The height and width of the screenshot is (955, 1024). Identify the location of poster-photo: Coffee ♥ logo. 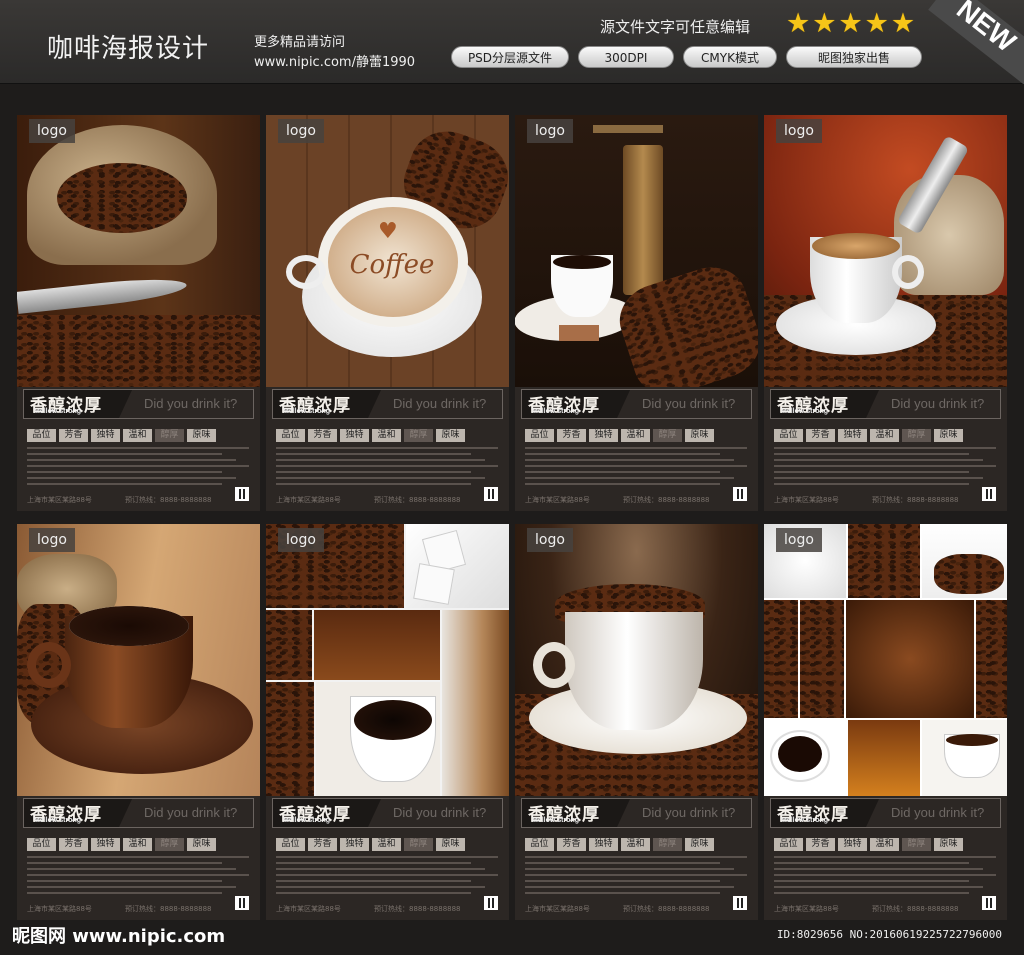
(387, 251).